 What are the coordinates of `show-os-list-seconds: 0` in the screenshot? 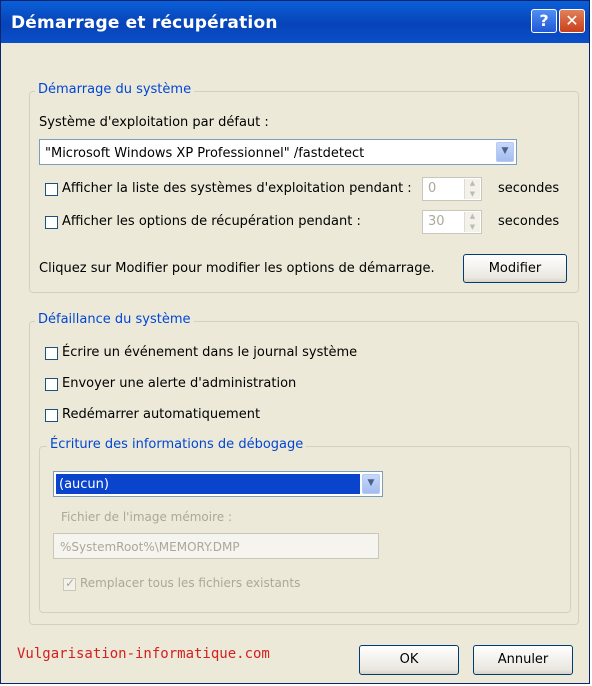 It's located at (432, 188).